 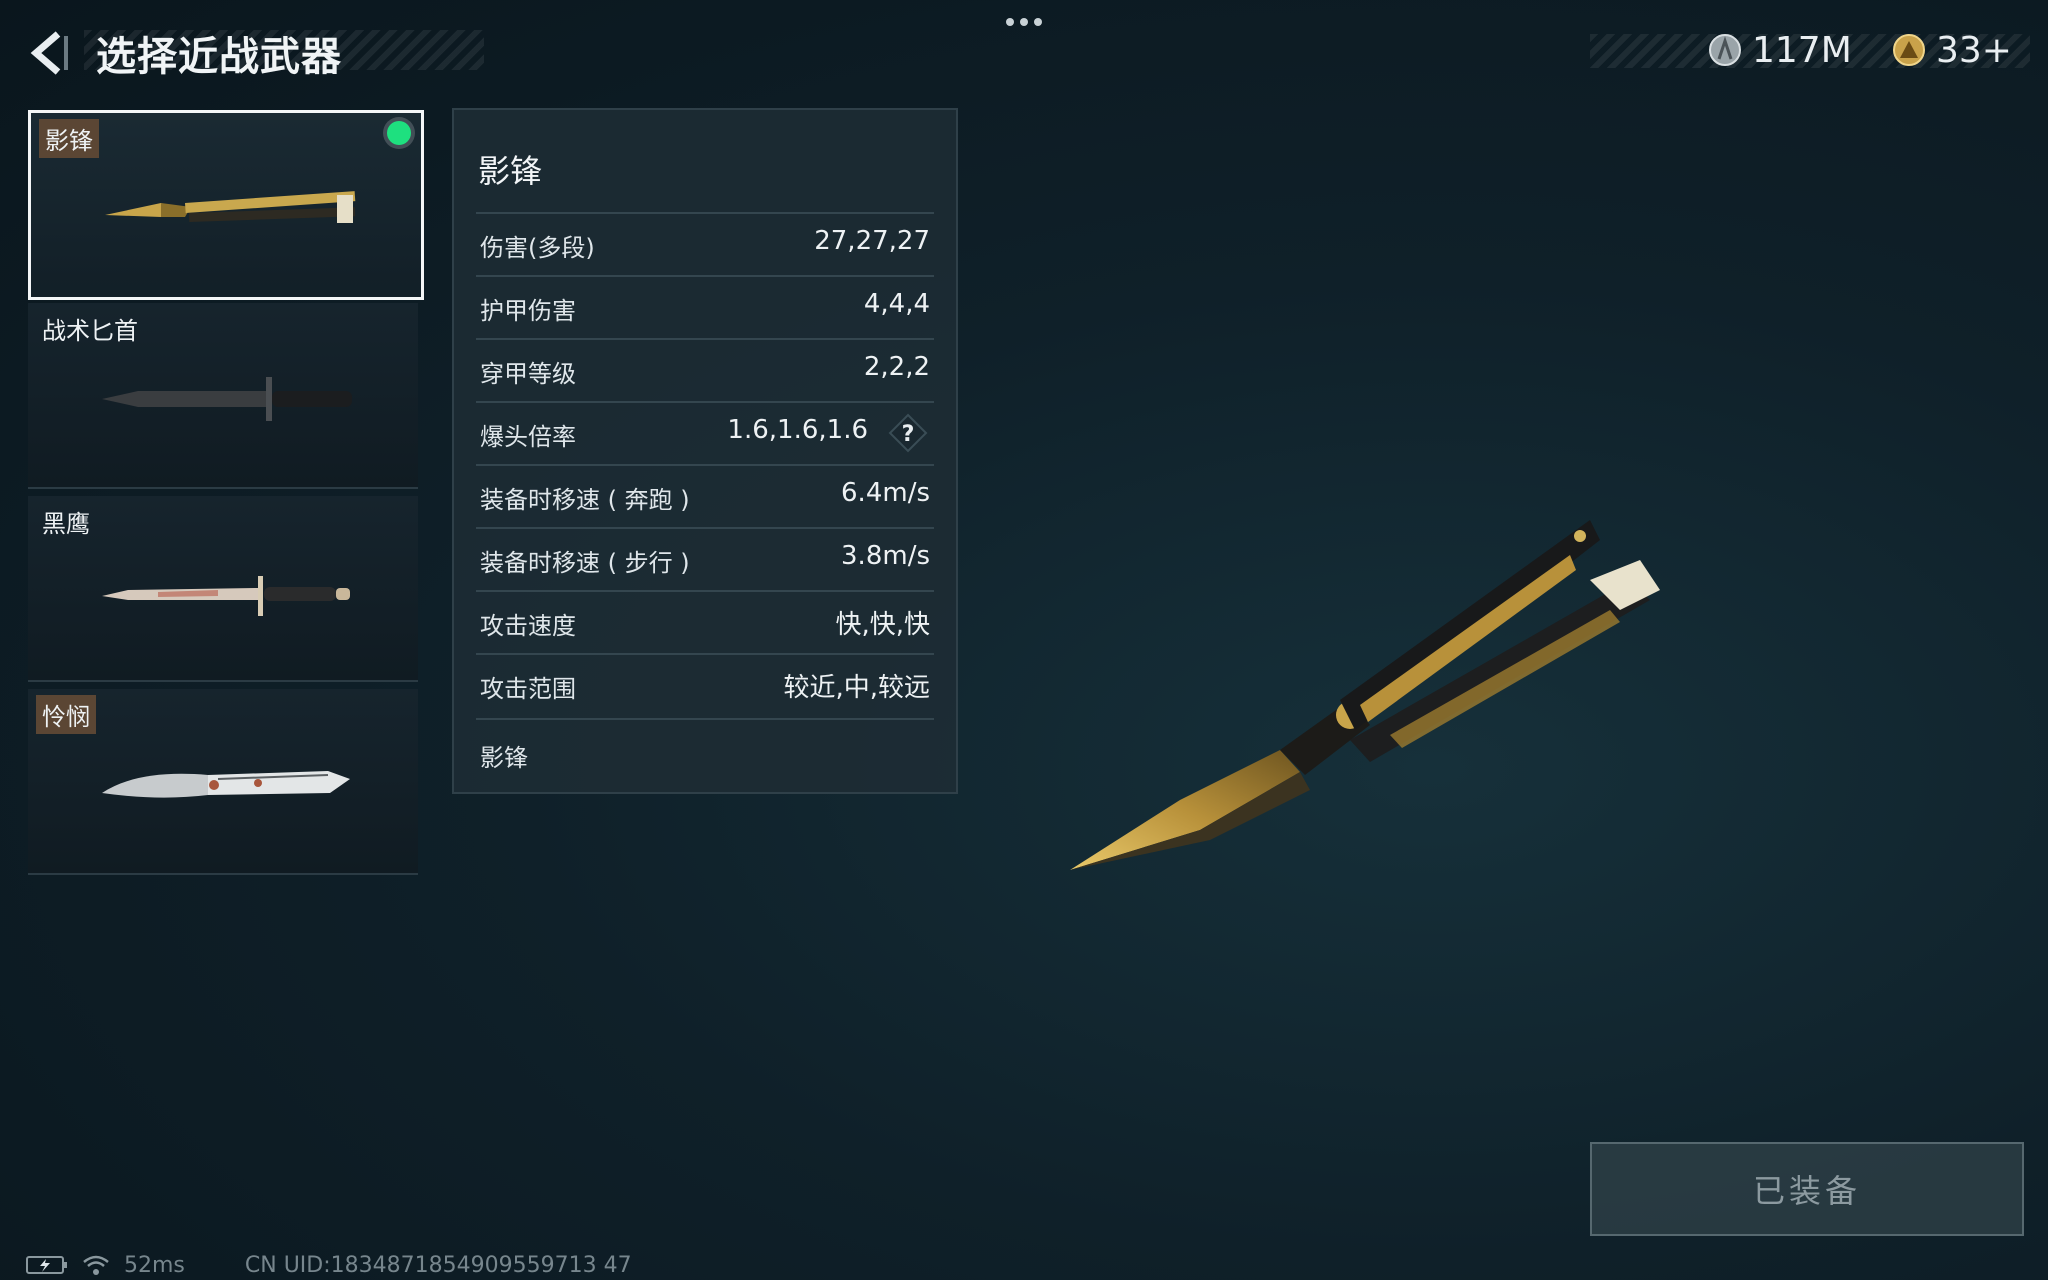 What do you see at coordinates (1974, 50) in the screenshot?
I see `gold-amount: 33+` at bounding box center [1974, 50].